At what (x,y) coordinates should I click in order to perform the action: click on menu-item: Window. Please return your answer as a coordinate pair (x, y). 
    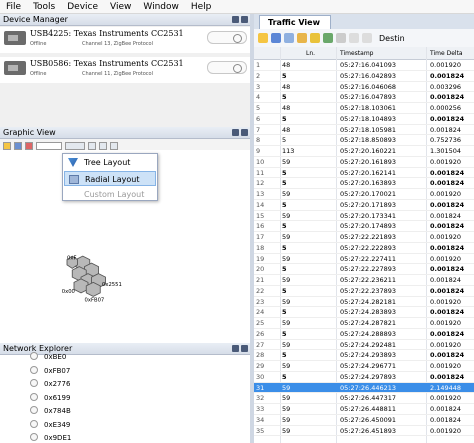
    Looking at the image, I should click on (161, 7).